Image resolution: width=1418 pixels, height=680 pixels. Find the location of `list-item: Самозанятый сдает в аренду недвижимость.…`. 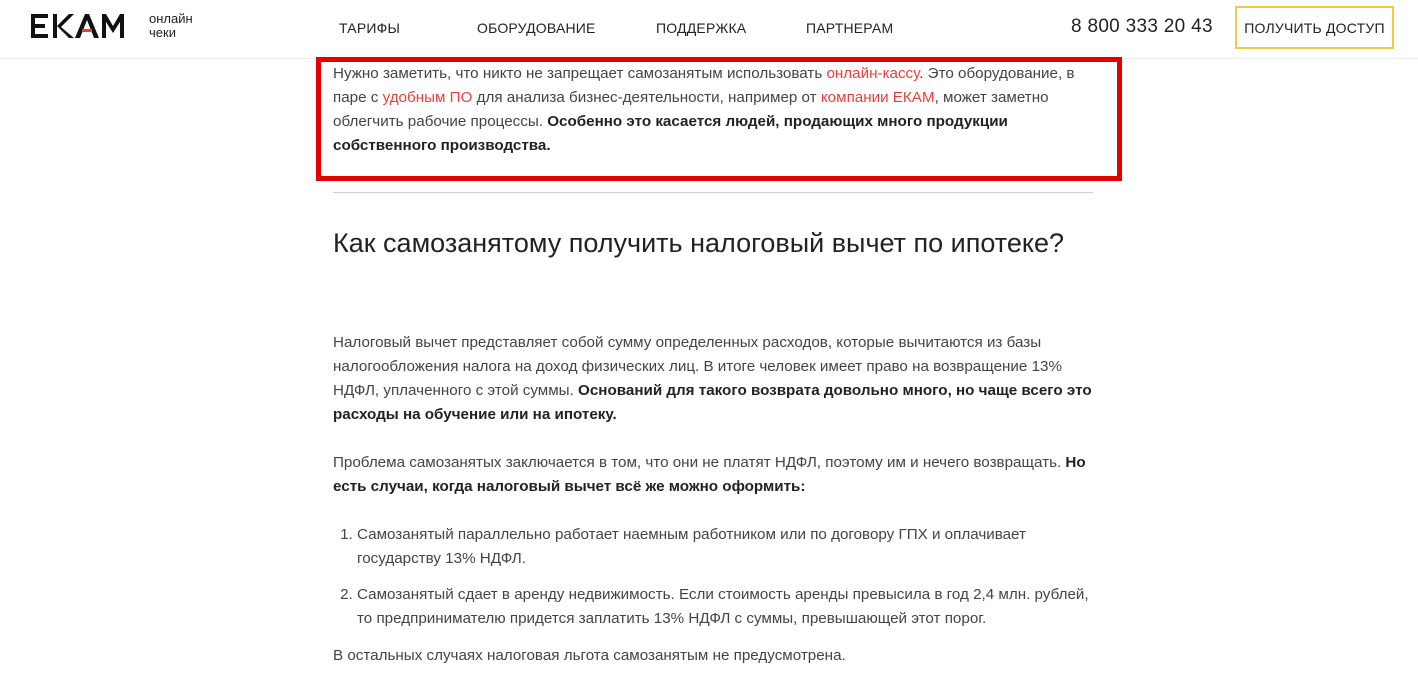

list-item: Самозанятый сдает в аренду недвижимость.… is located at coordinates (725, 607).